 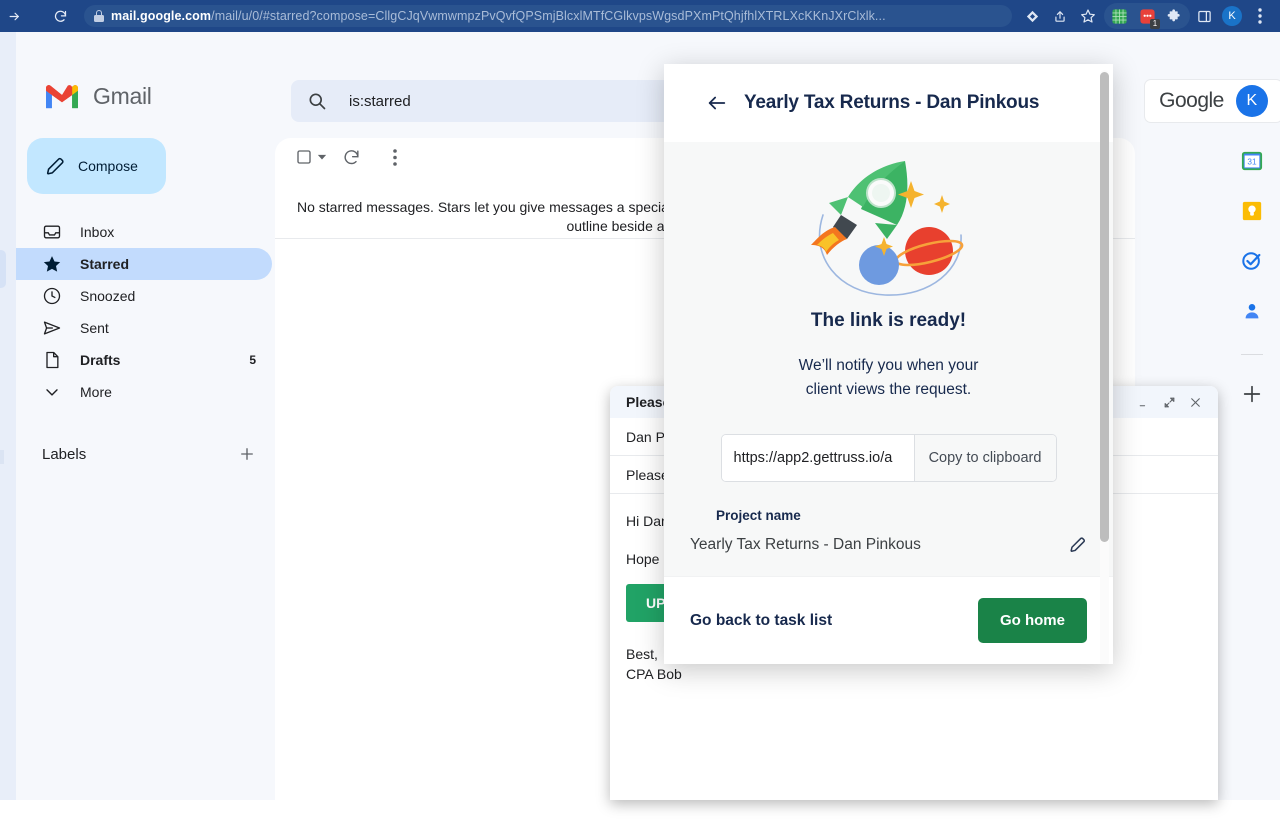 I want to click on select-all-checkbox, so click(x=308, y=157).